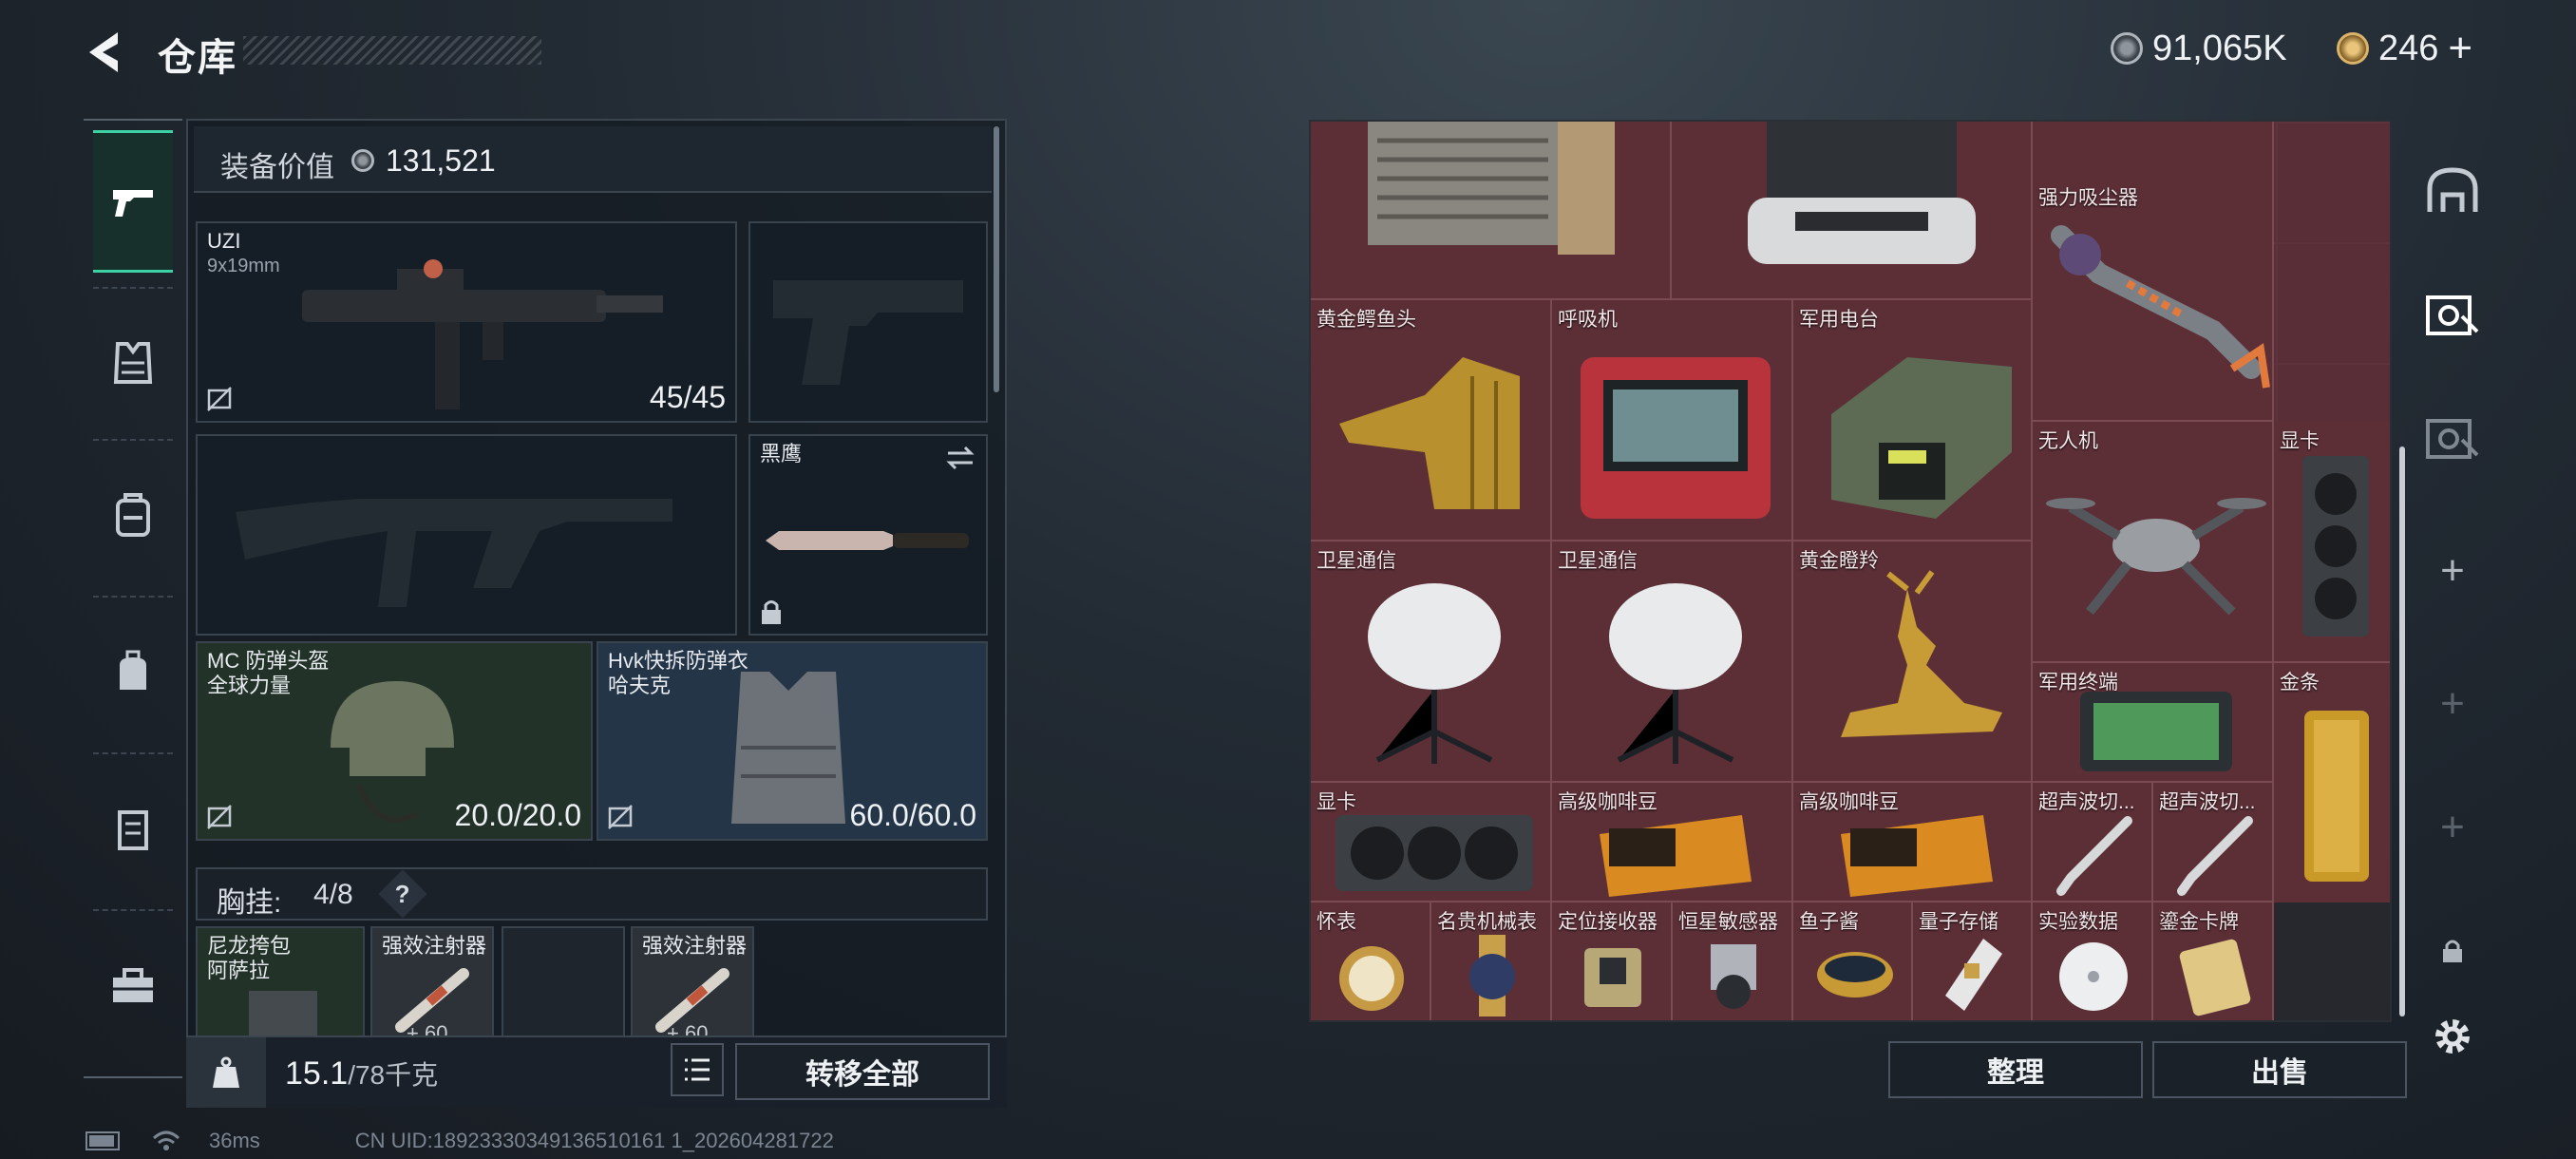 The width and height of the screenshot is (2576, 1159). Describe the element at coordinates (2300, 441) in the screenshot. I see `item-name: 显卡` at that location.